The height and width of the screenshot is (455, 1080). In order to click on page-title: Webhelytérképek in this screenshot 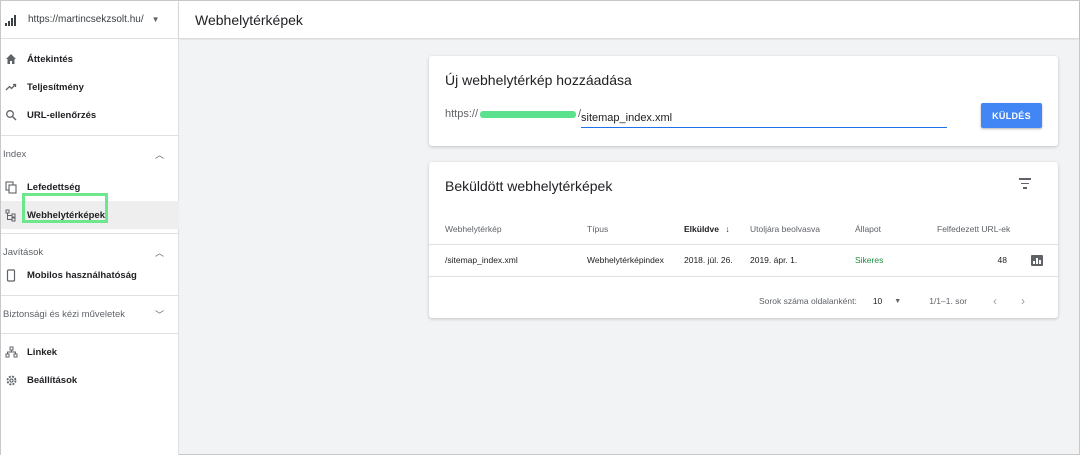, I will do `click(249, 19)`.